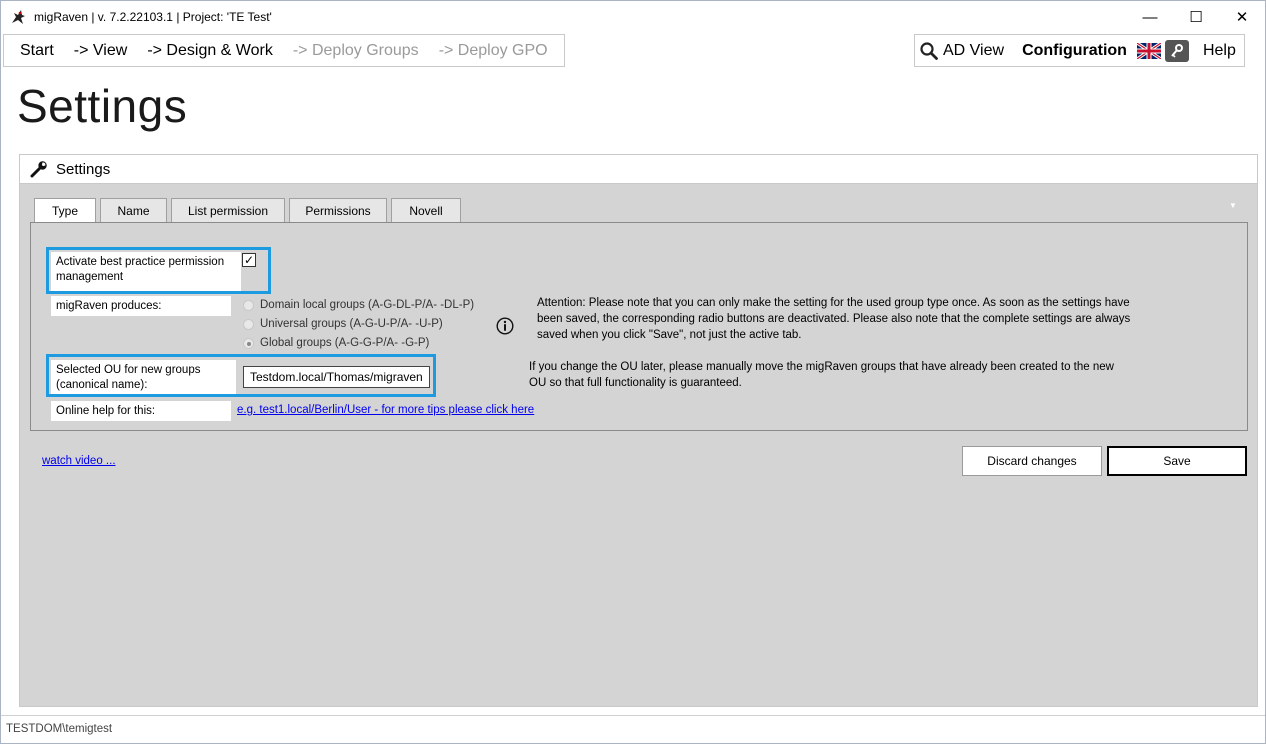 This screenshot has height=744, width=1266. Describe the element at coordinates (241, 375) in the screenshot. I see `ou-highlight` at that location.